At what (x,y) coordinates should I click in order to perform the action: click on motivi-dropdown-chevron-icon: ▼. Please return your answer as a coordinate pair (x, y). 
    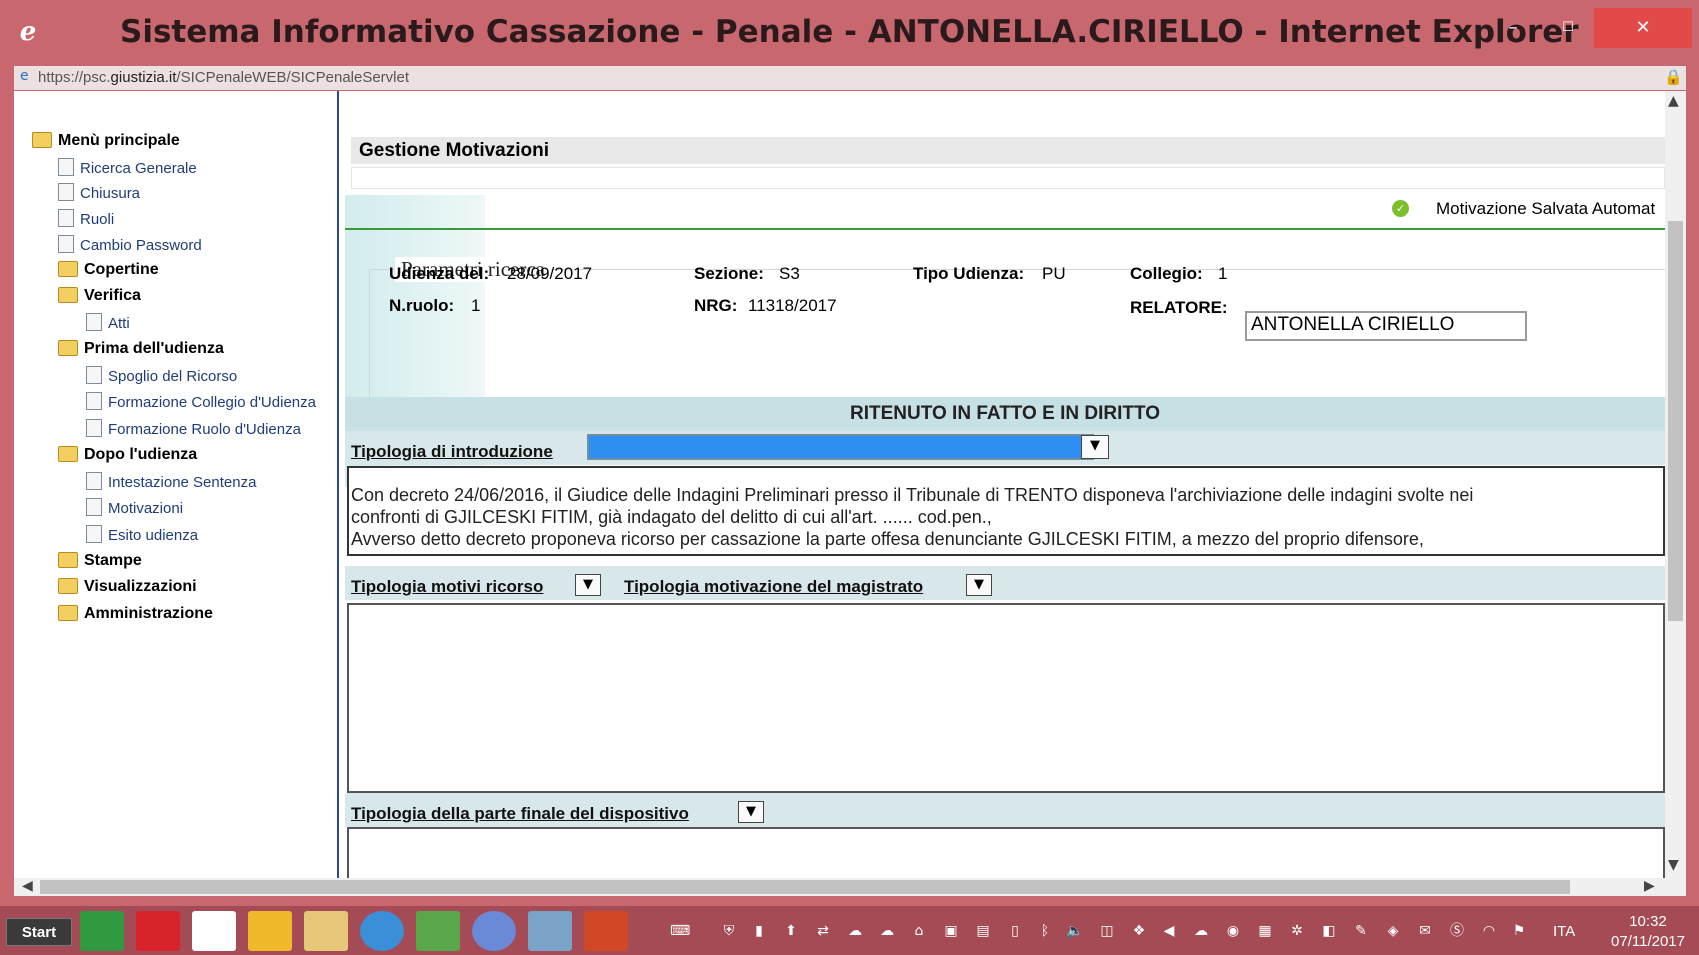
    Looking at the image, I should click on (588, 585).